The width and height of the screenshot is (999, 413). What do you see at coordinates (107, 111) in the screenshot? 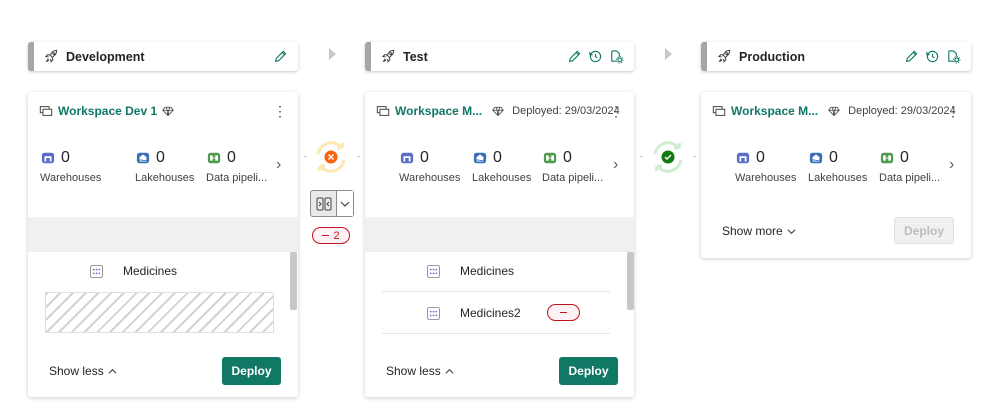
I see `workspace-link: Workspace Dev 1` at bounding box center [107, 111].